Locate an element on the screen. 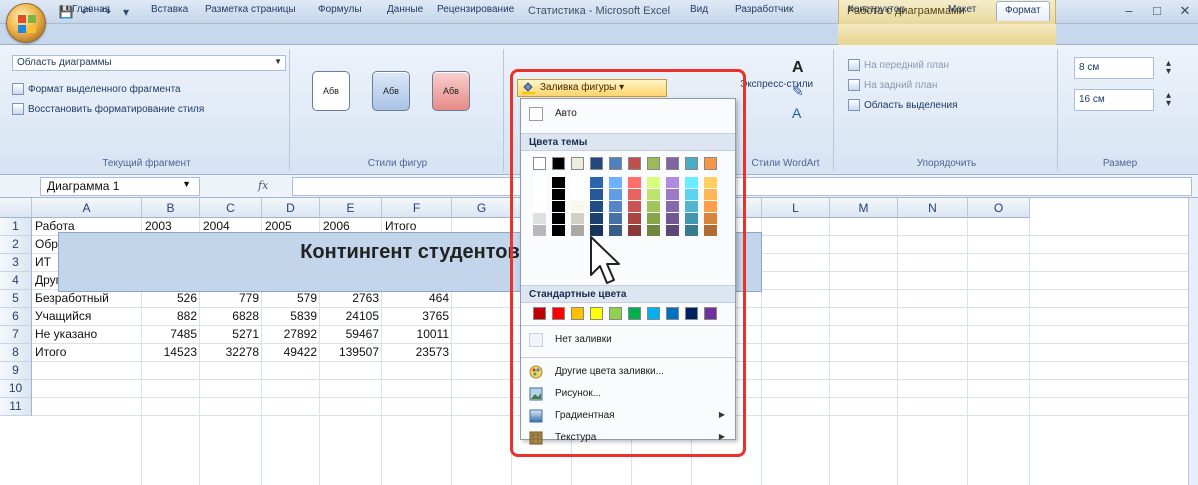 This screenshot has height=485, width=1198. row-header: 3 is located at coordinates (16, 263).